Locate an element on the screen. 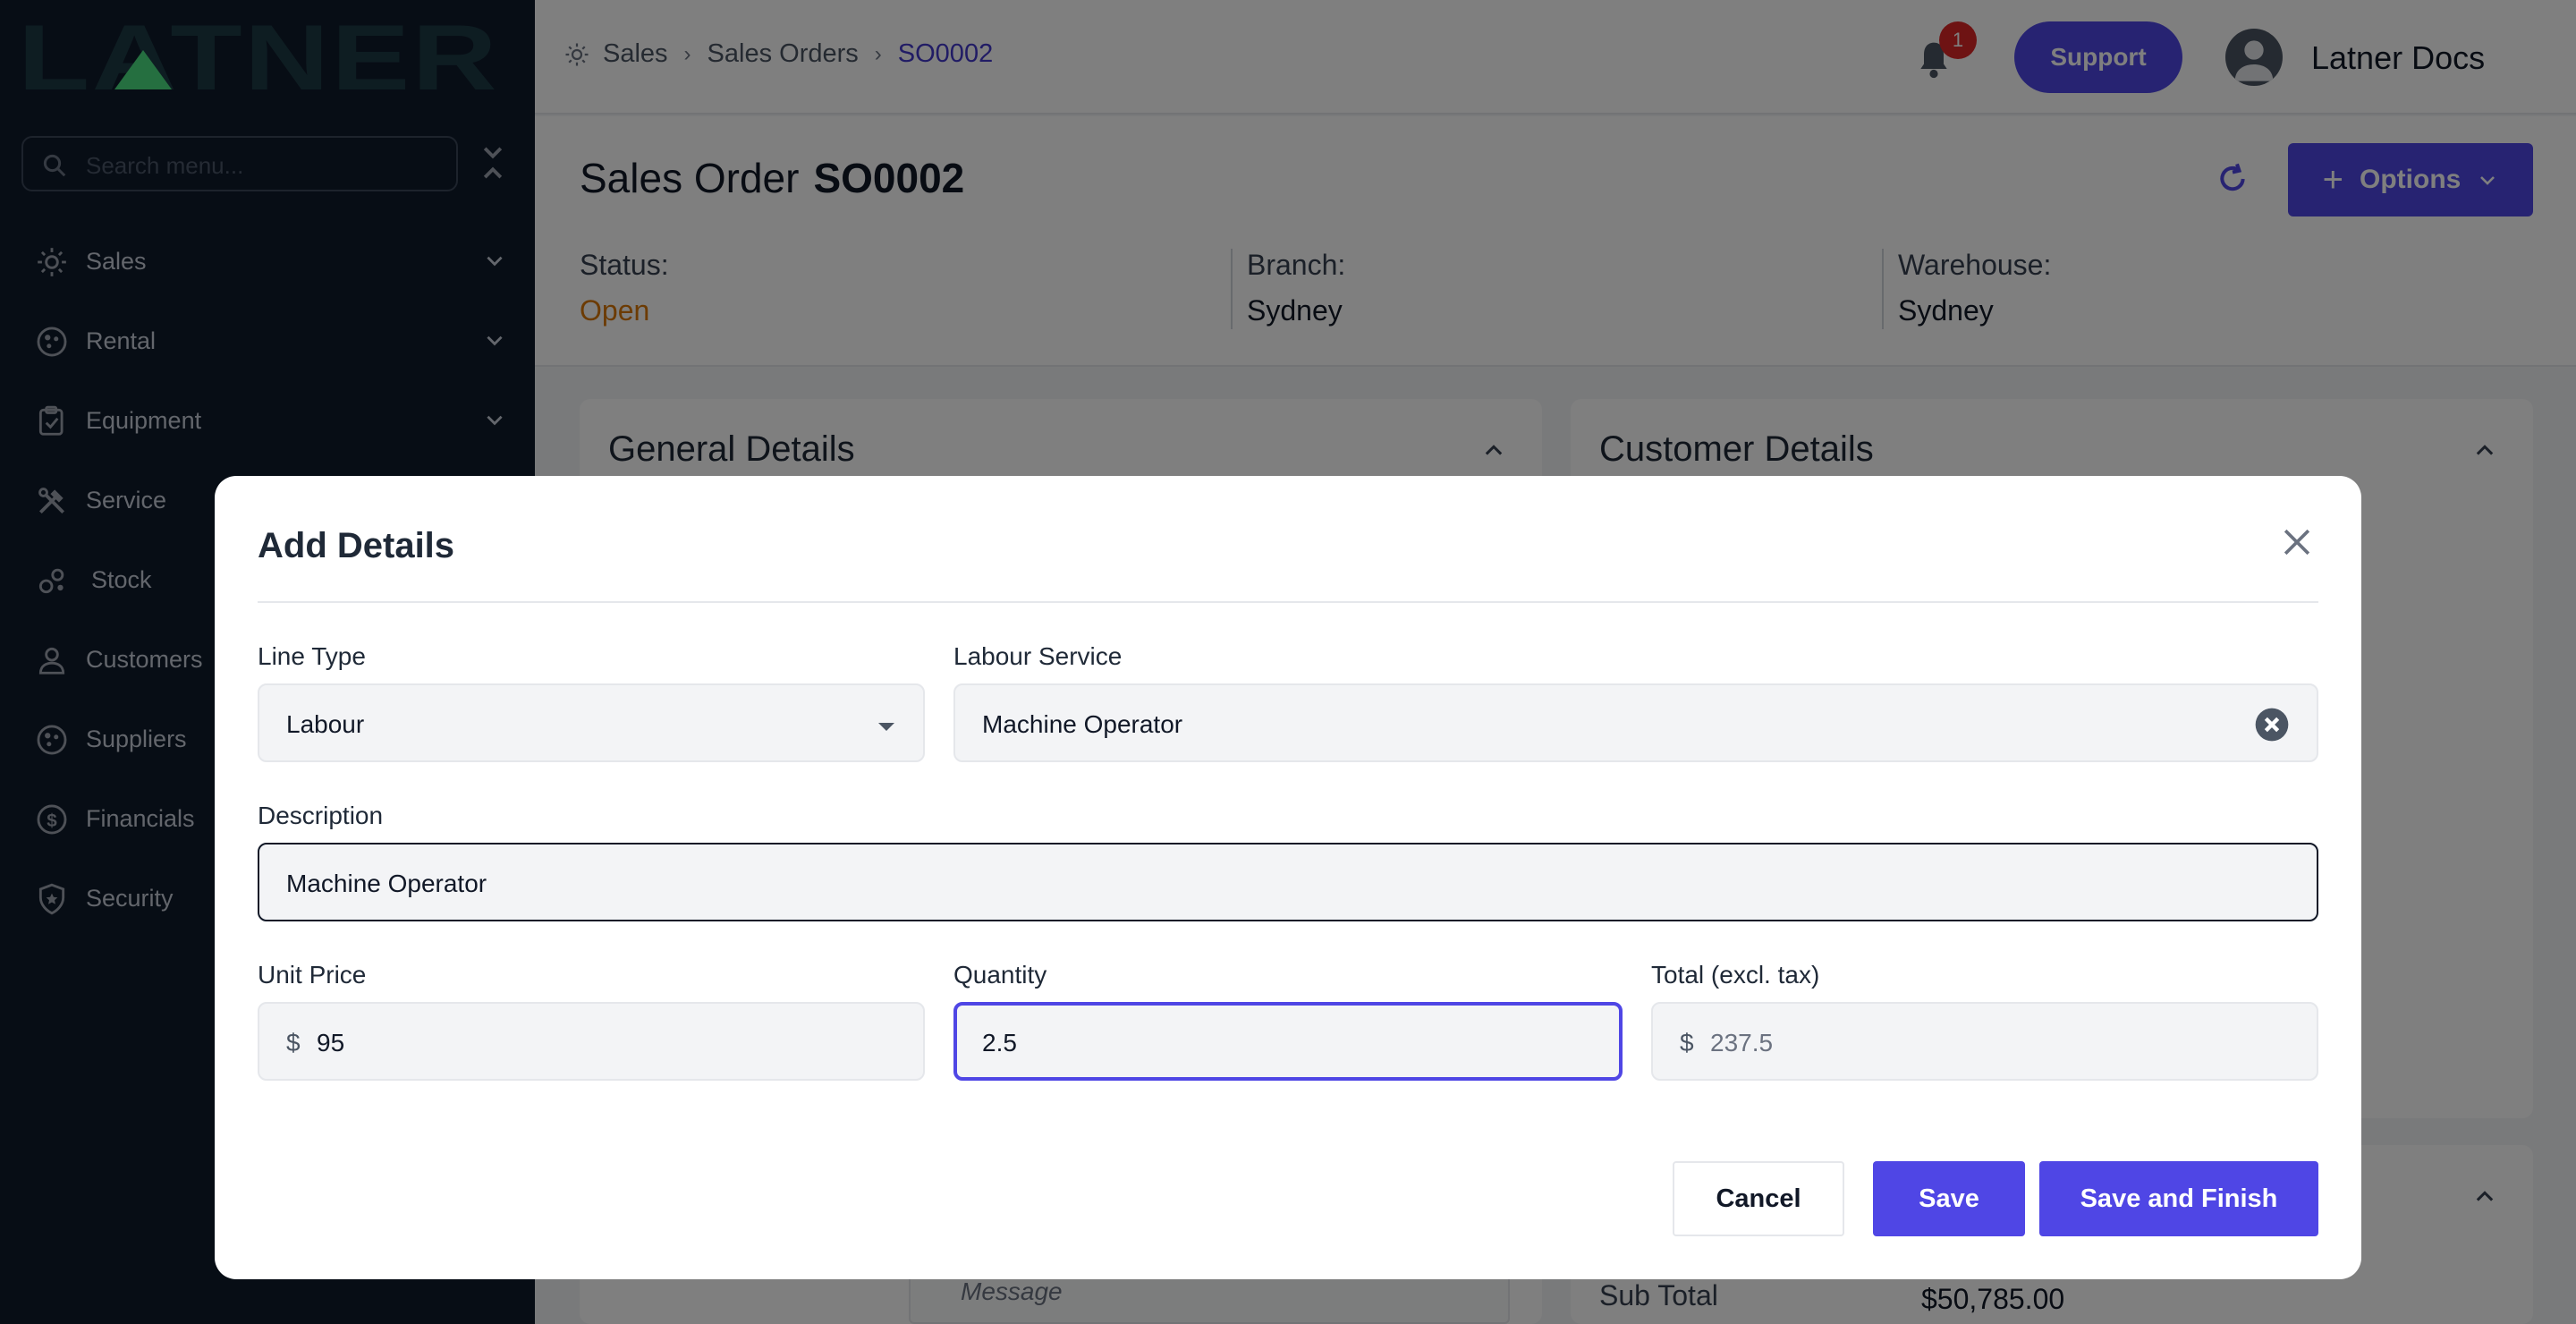  modal-divider is located at coordinates (1288, 602).